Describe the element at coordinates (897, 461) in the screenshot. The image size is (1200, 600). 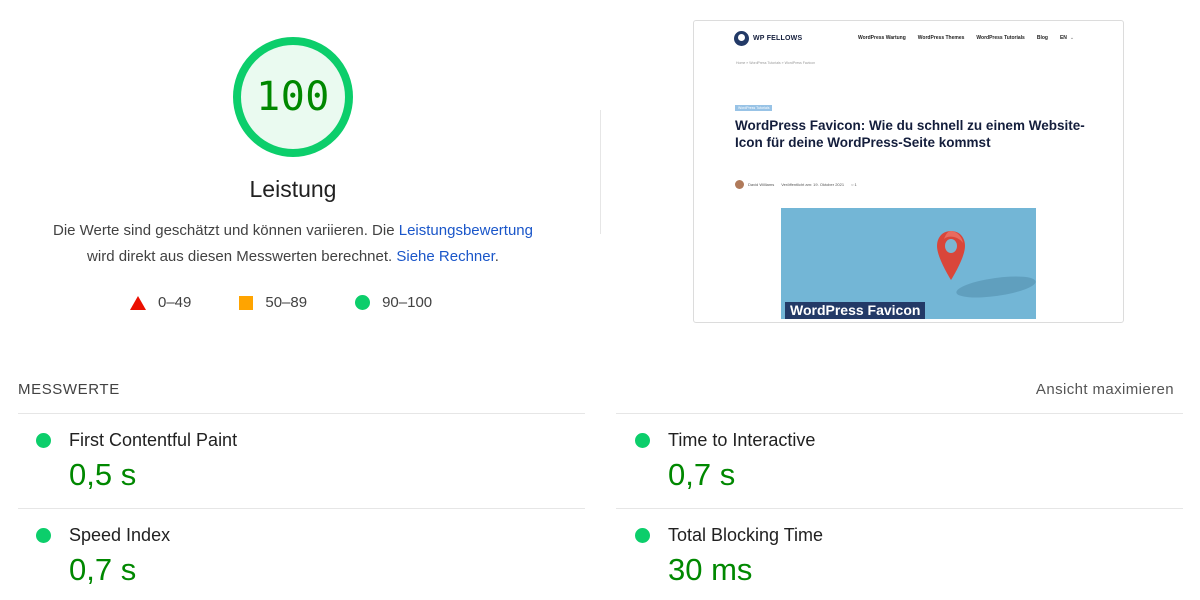
I see `metric-time-to-interactive: Time to Interactive 0,7 s` at that location.